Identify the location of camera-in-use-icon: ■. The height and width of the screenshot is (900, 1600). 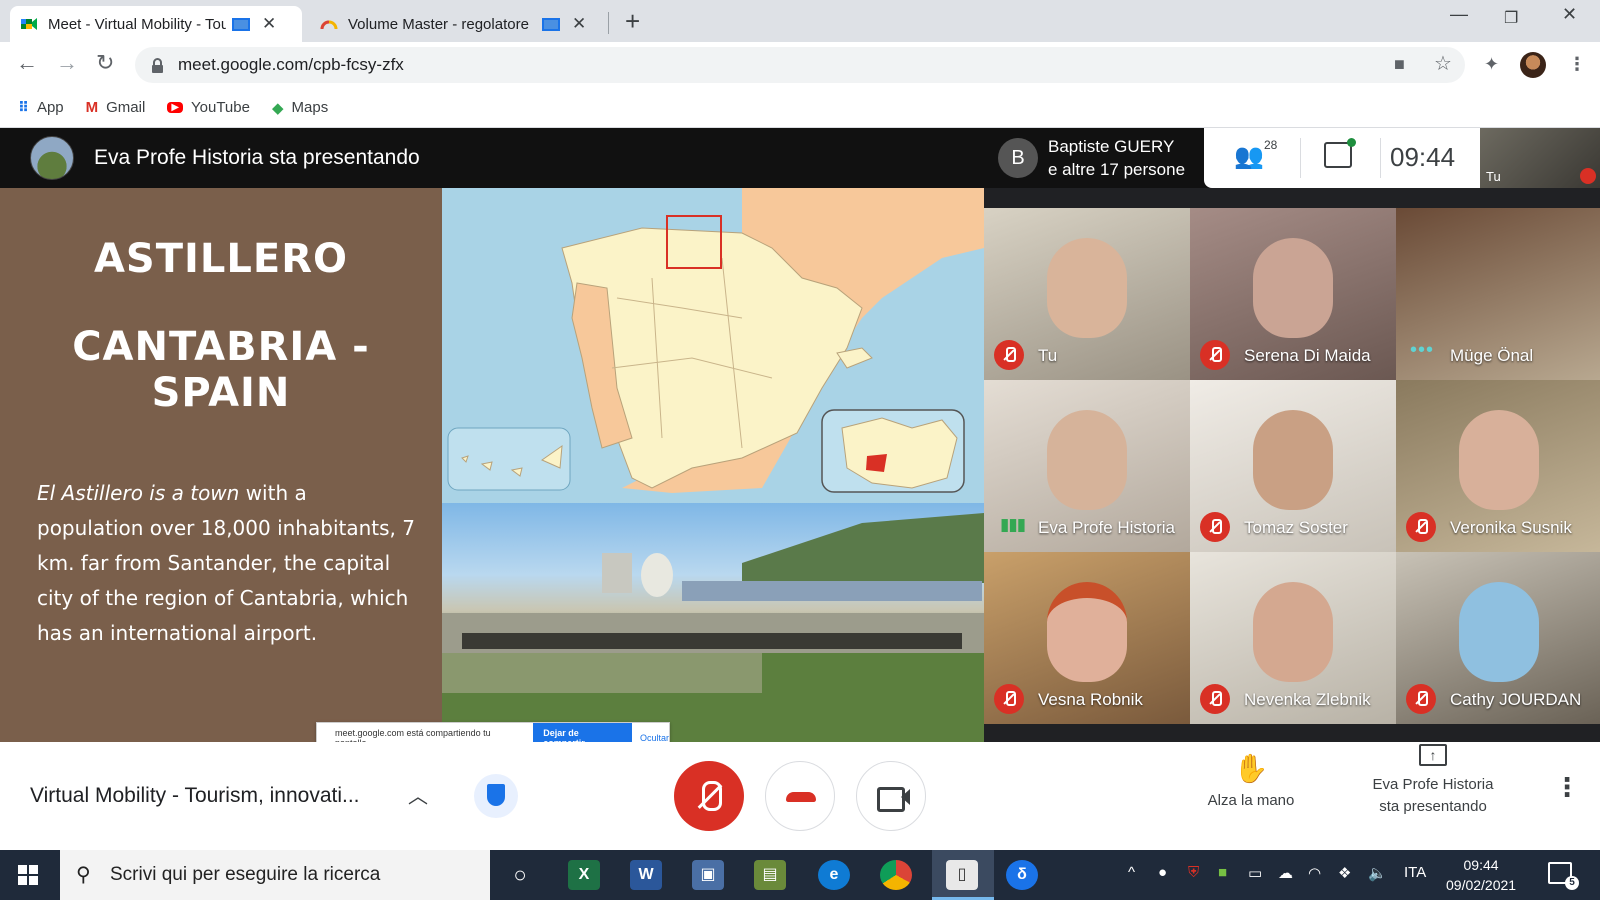
(1399, 64).